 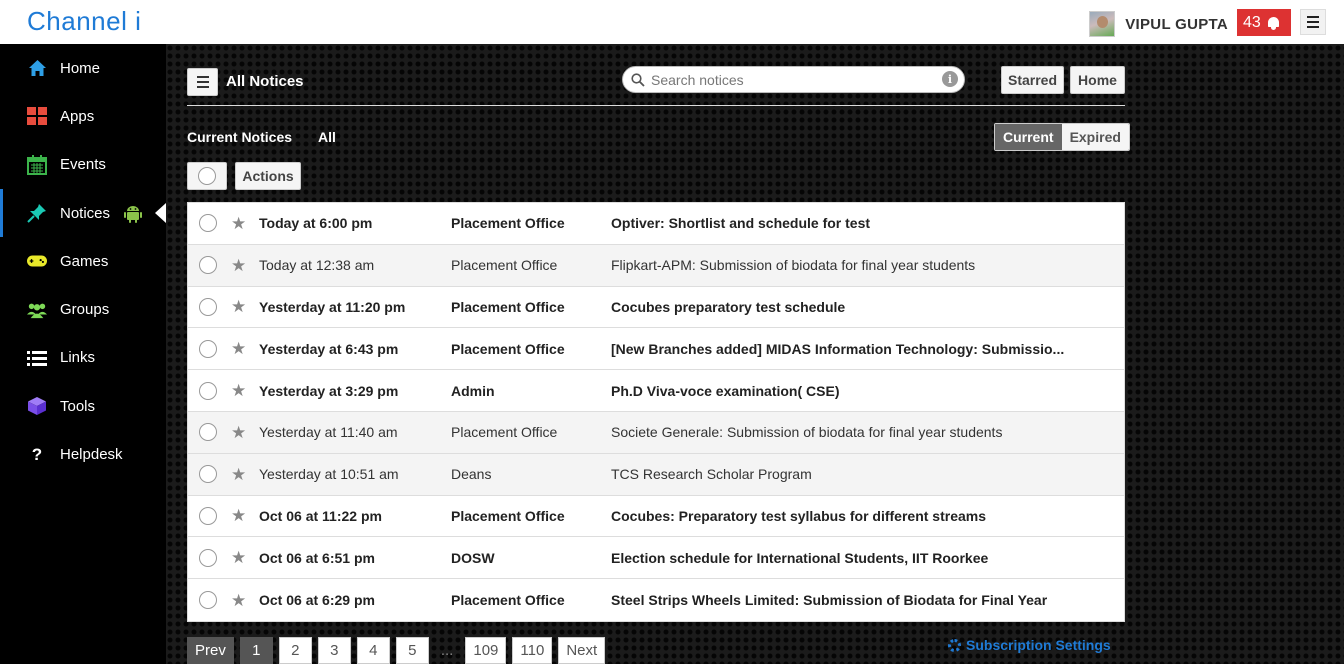 What do you see at coordinates (334, 650) in the screenshot?
I see `page-button: 3` at bounding box center [334, 650].